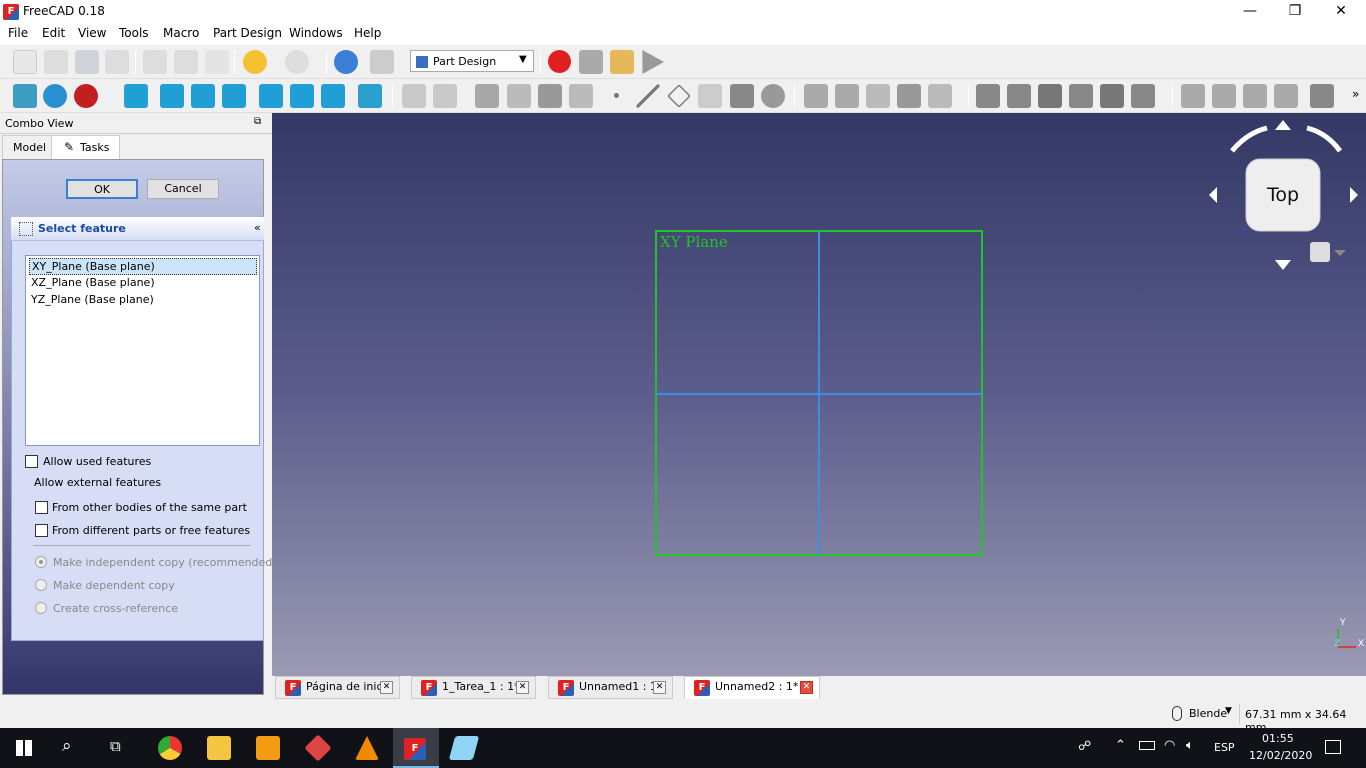  Describe the element at coordinates (337, 687) in the screenshot. I see `doc-tab-start: F Página de inicio ✕` at that location.